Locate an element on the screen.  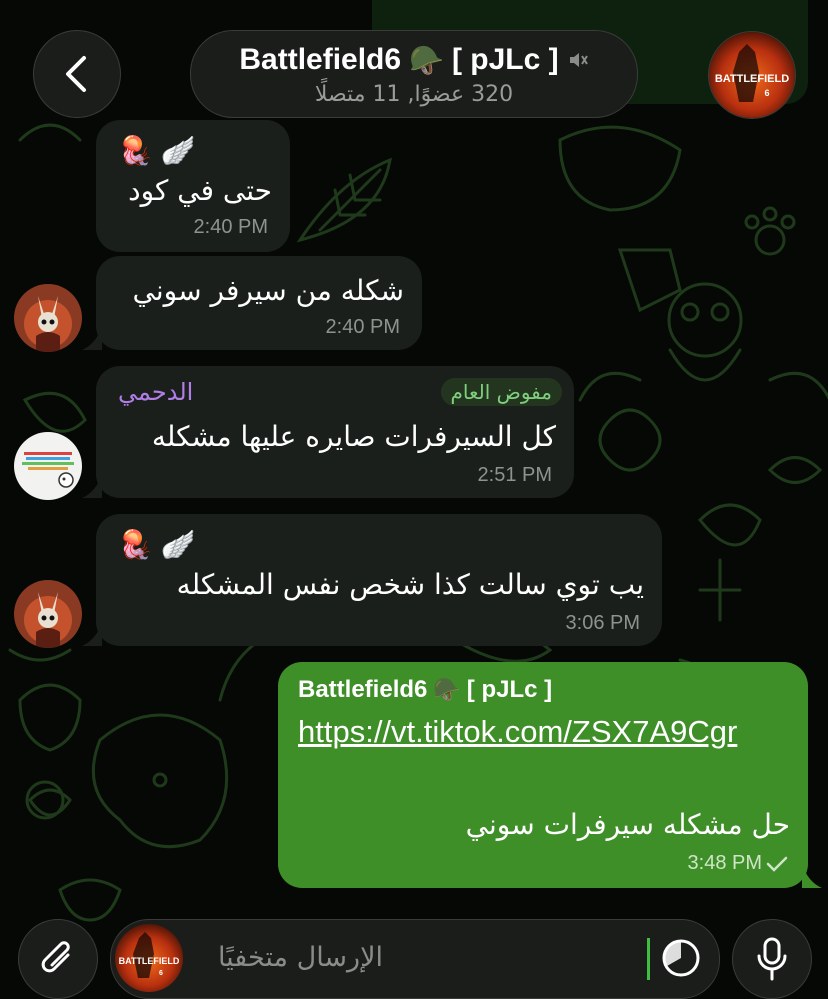
message-time: 2:51 PM is located at coordinates (514, 475).